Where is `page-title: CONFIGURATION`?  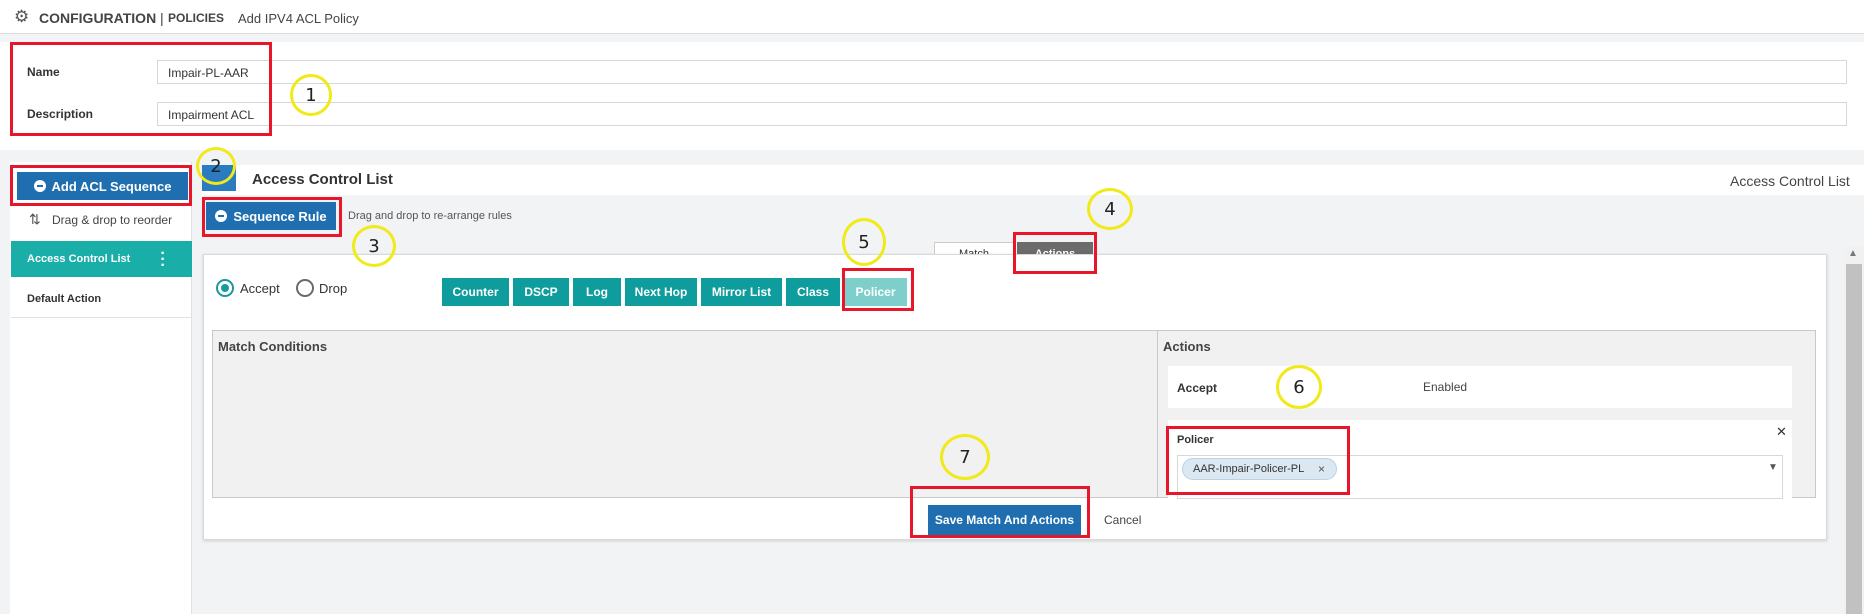
page-title: CONFIGURATION is located at coordinates (98, 18).